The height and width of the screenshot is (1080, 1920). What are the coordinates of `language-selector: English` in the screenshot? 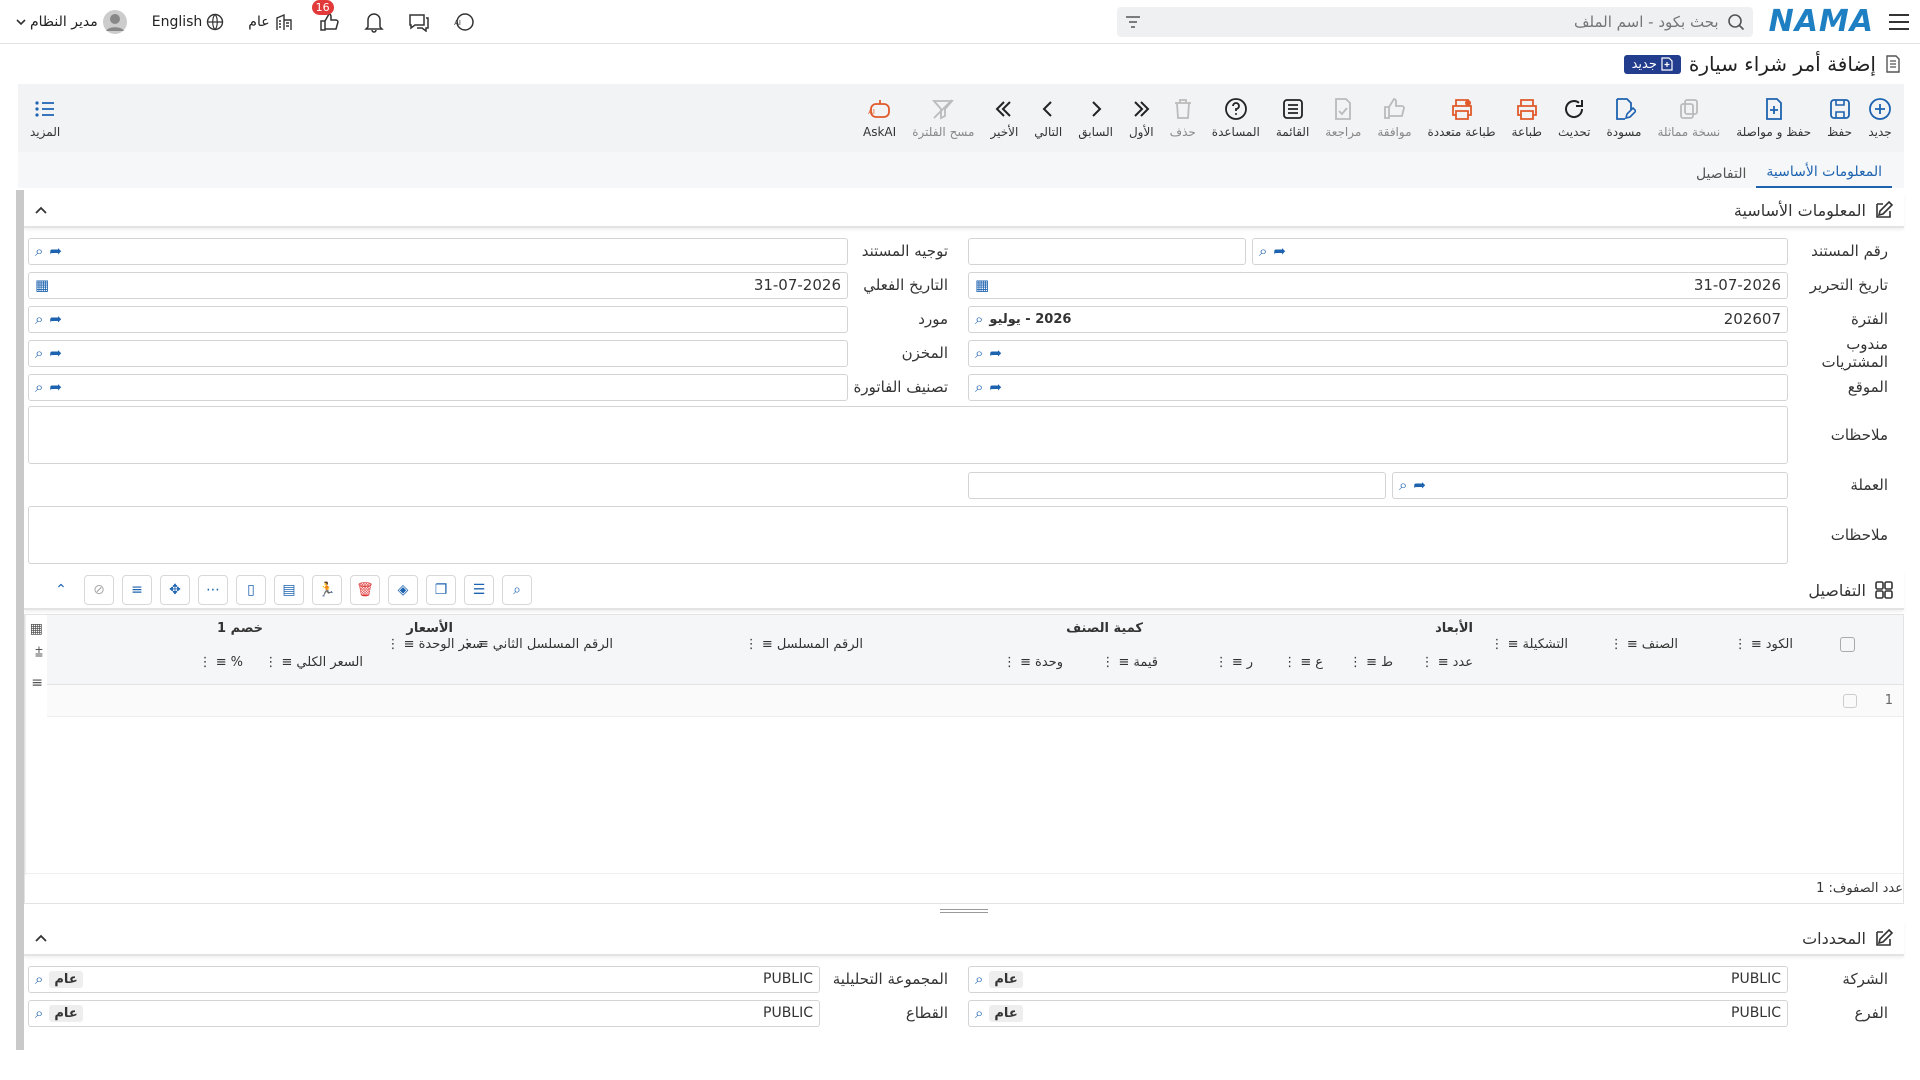 It's located at (188, 22).